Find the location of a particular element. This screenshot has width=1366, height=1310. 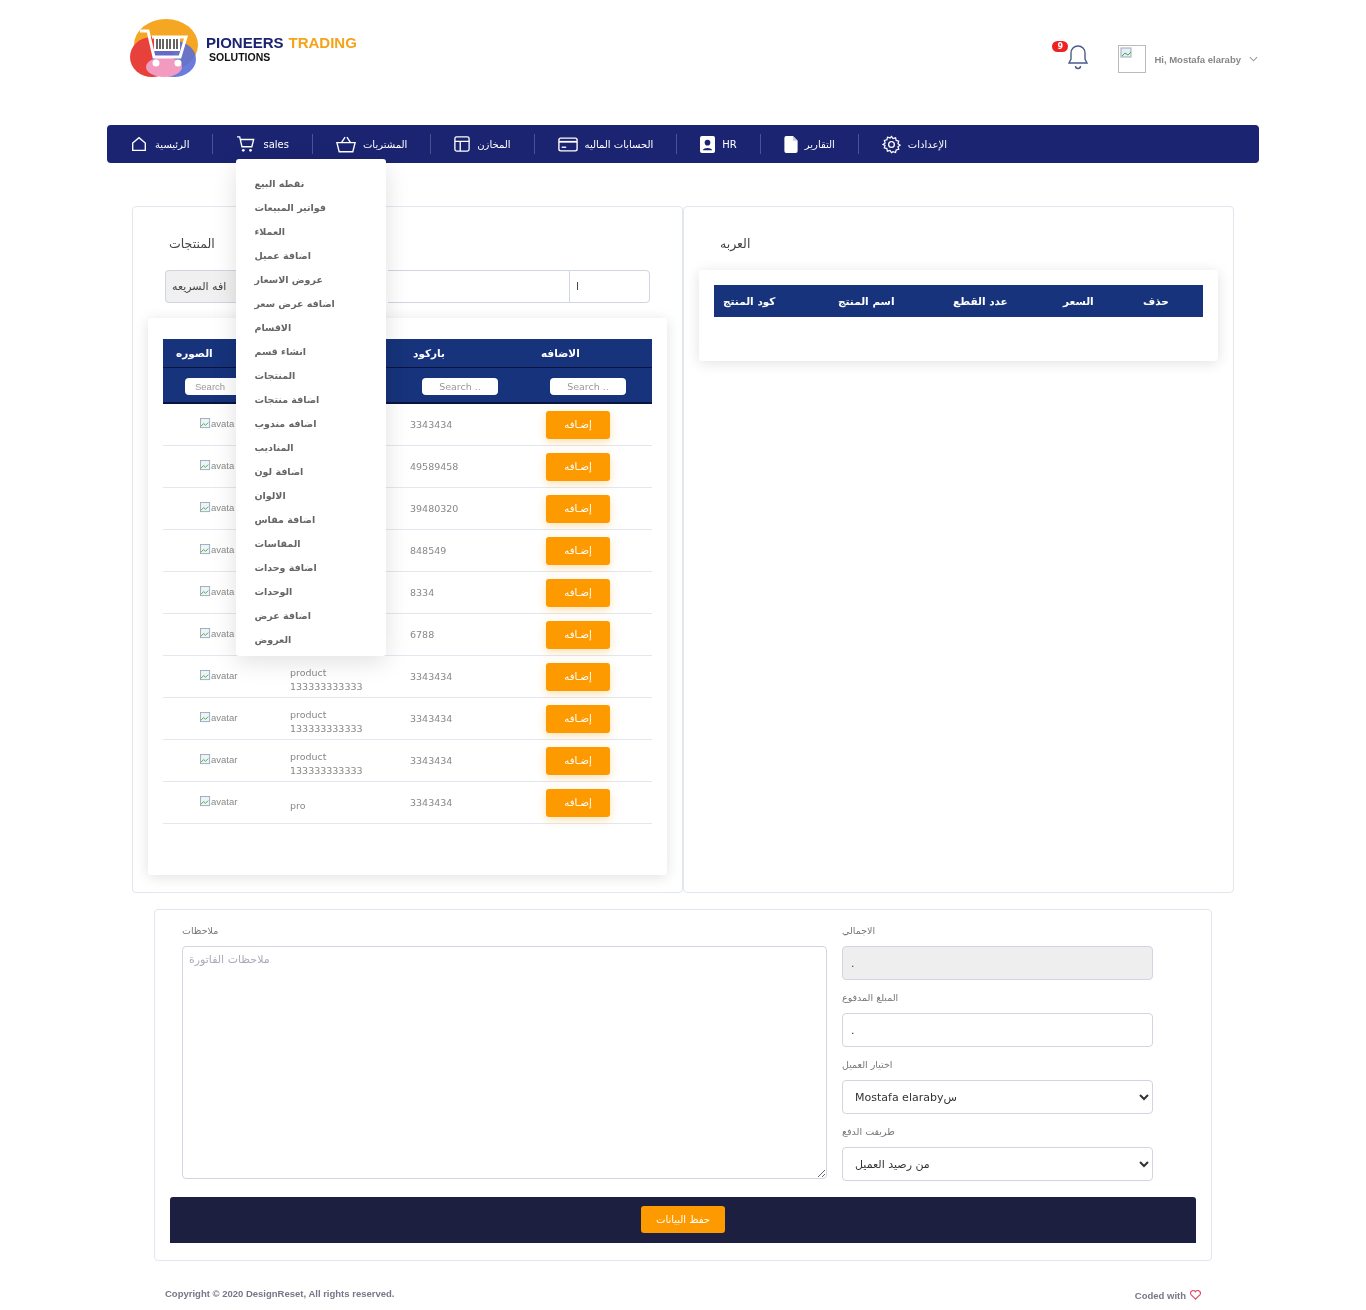

barcode-text: 39480320 is located at coordinates (434, 508).